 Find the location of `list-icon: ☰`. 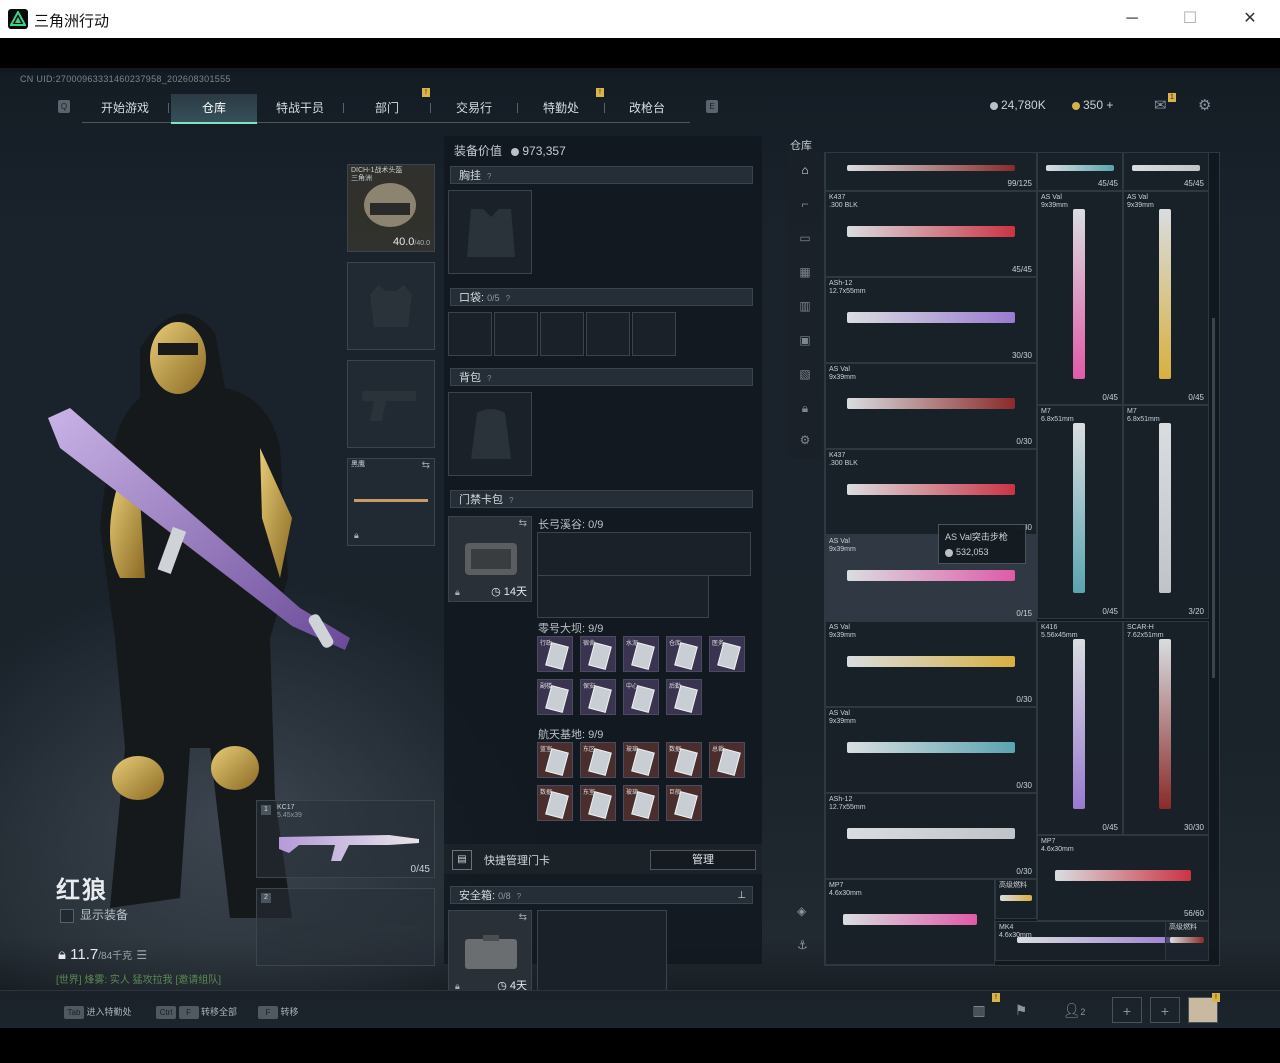

list-icon: ☰ is located at coordinates (141, 955).